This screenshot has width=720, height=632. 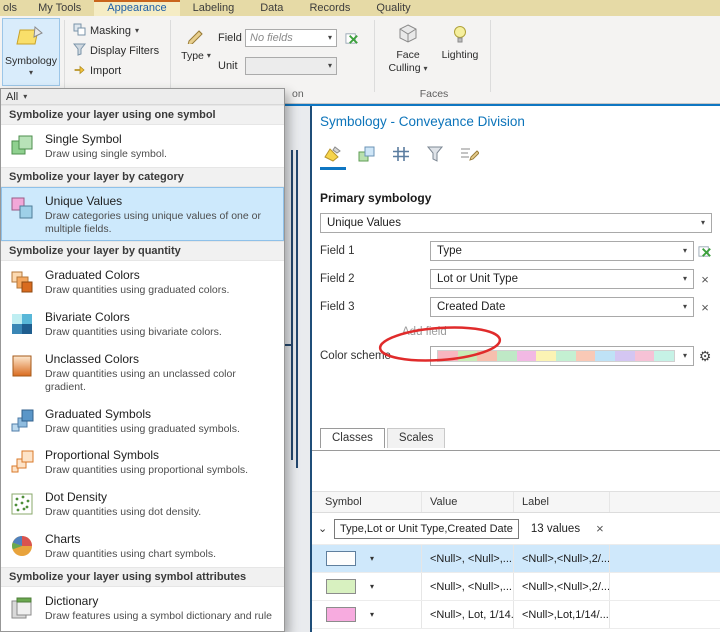 I want to click on tab-classes: Classes, so click(x=352, y=438).